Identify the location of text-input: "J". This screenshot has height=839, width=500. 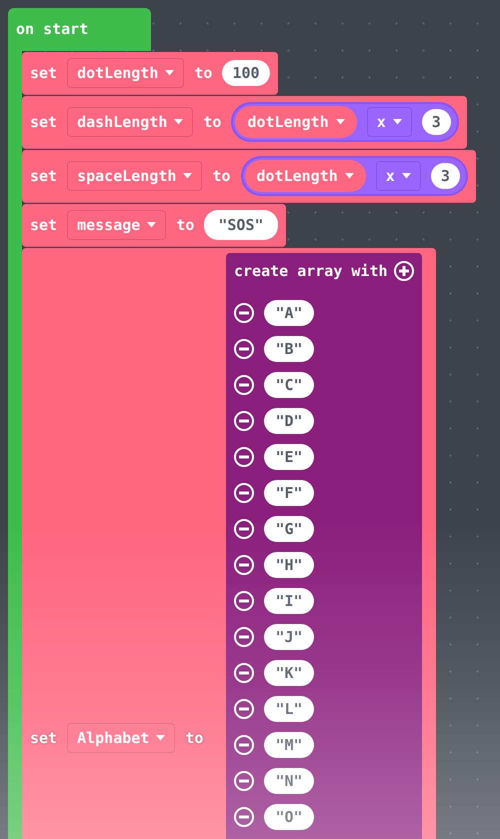
(289, 637).